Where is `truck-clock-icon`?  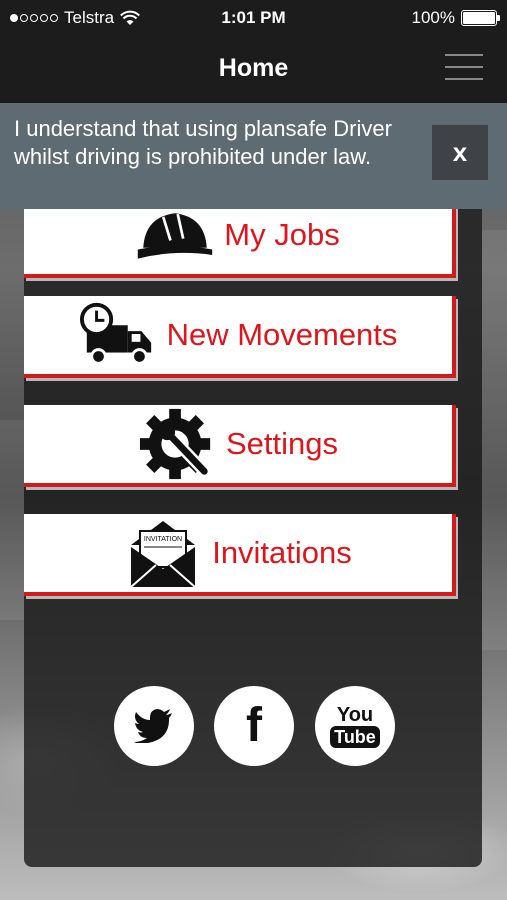
truck-clock-icon is located at coordinates (118, 335).